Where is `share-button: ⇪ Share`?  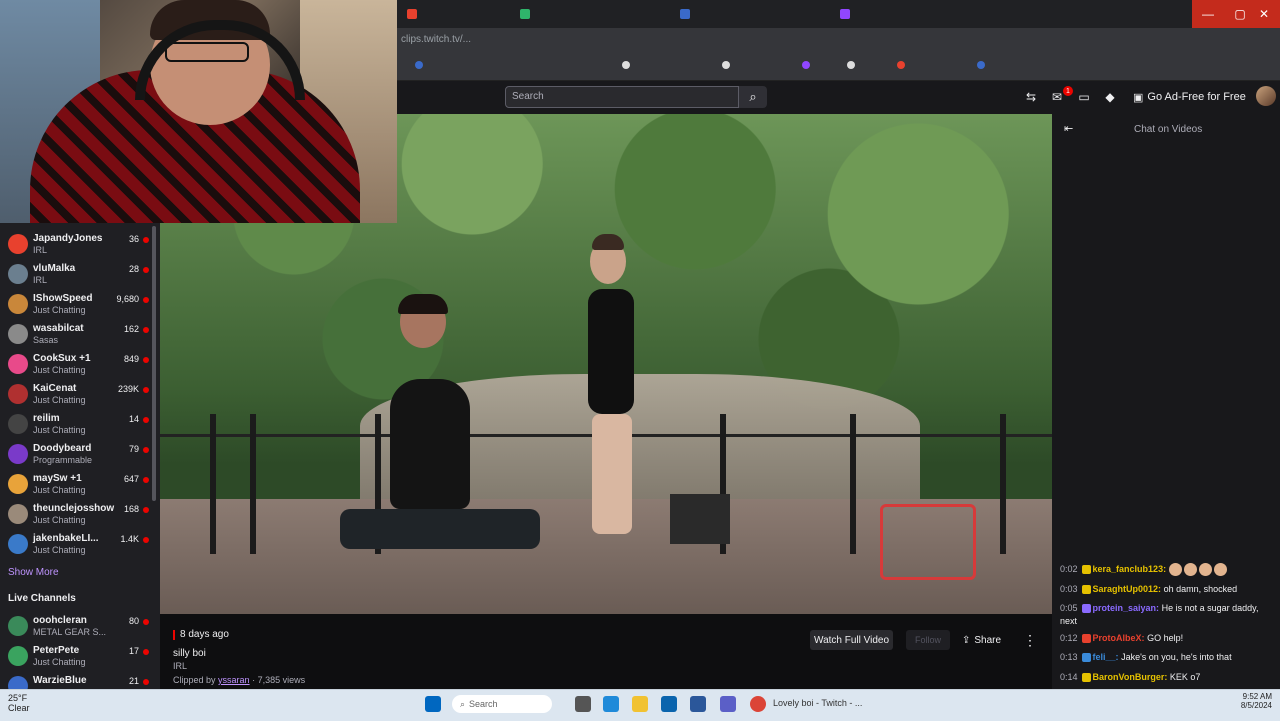
share-button: ⇪ Share is located at coordinates (981, 640).